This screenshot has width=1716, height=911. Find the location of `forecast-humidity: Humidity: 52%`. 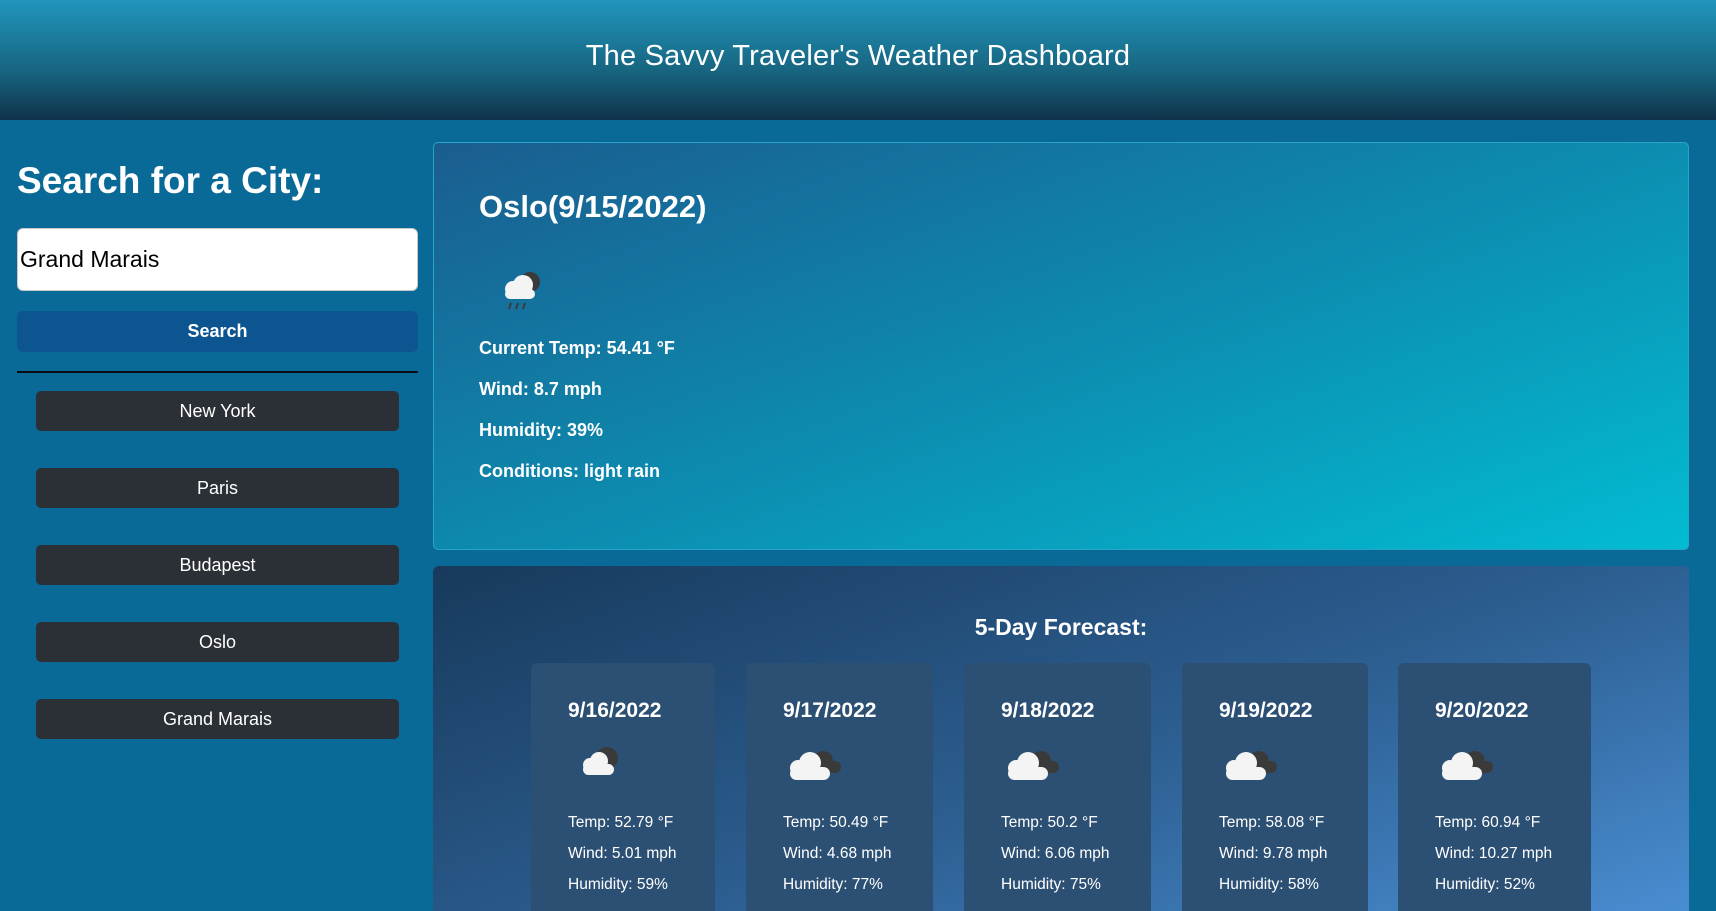

forecast-humidity: Humidity: 52% is located at coordinates (1485, 884).